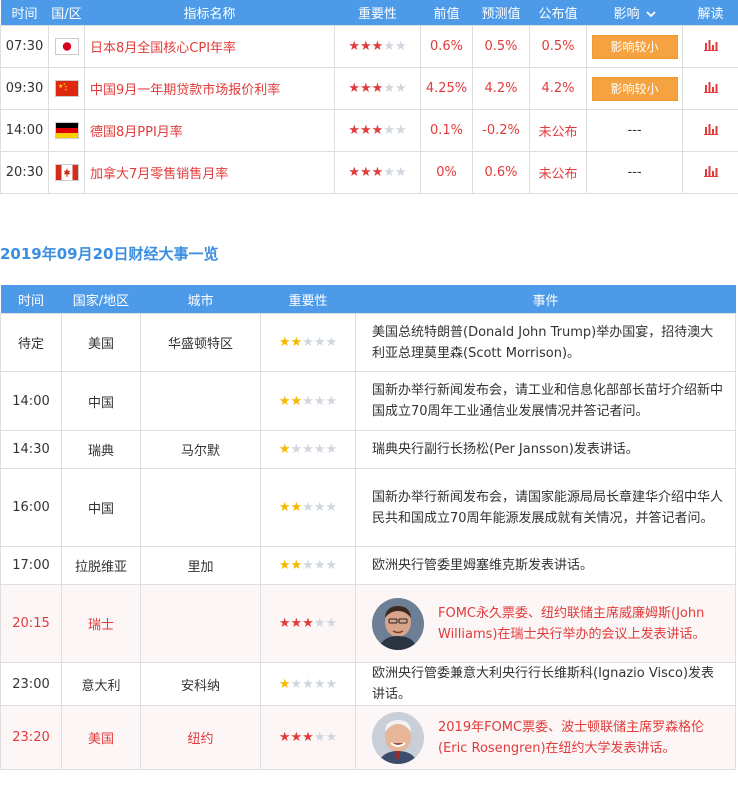 Image resolution: width=738 pixels, height=801 pixels. I want to click on indicator-name: 德国8月PPI月率, so click(209, 130).